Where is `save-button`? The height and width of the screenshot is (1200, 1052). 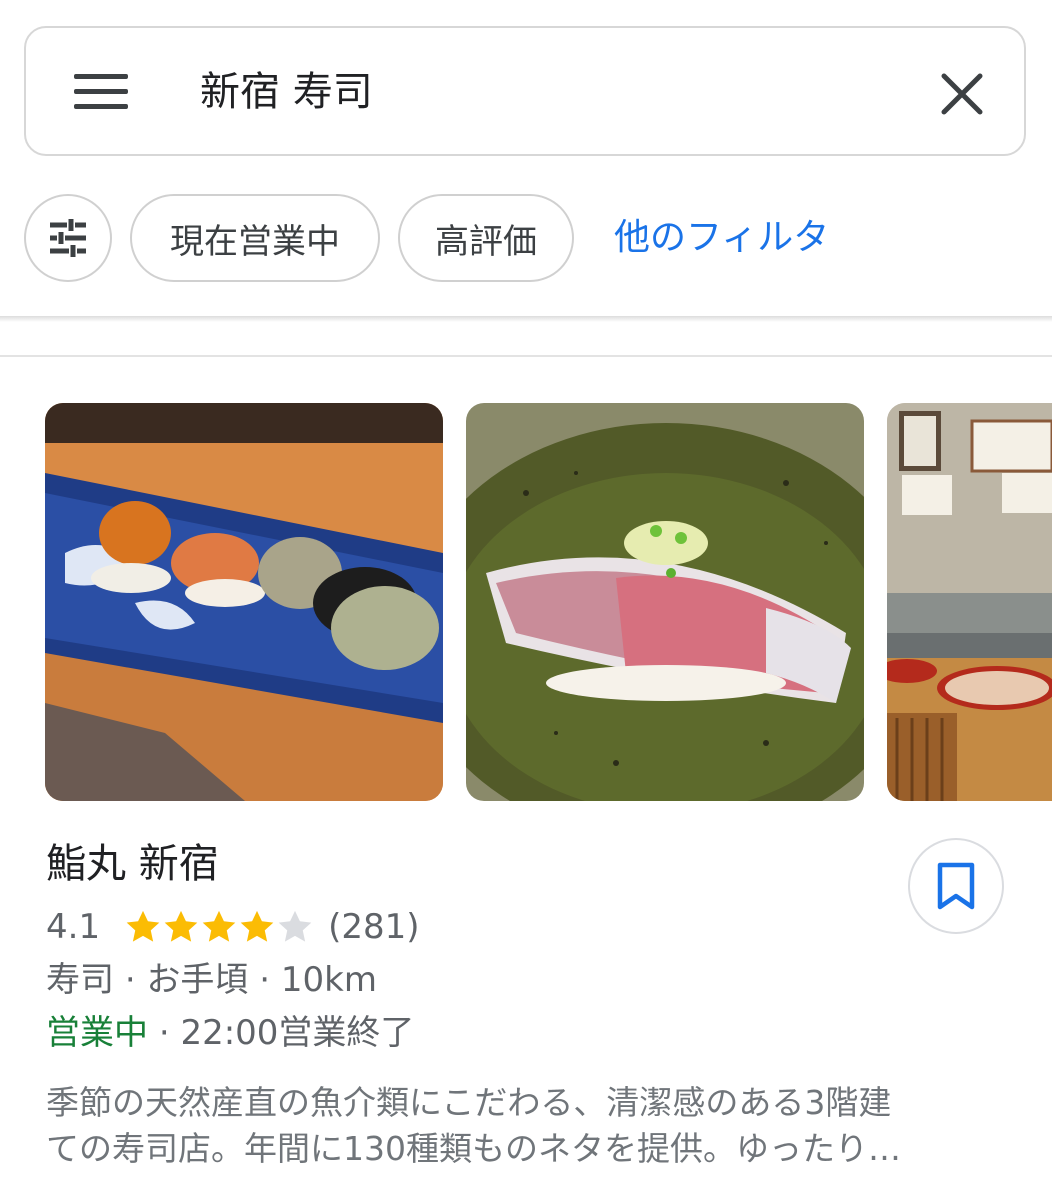
save-button is located at coordinates (956, 886).